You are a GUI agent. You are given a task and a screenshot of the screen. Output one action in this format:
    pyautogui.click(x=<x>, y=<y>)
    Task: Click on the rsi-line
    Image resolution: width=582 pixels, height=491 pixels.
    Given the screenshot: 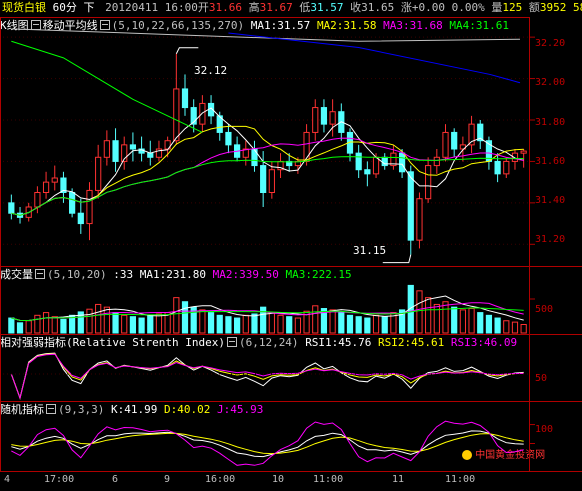 What is the action you would take?
    pyautogui.click(x=267, y=376)
    